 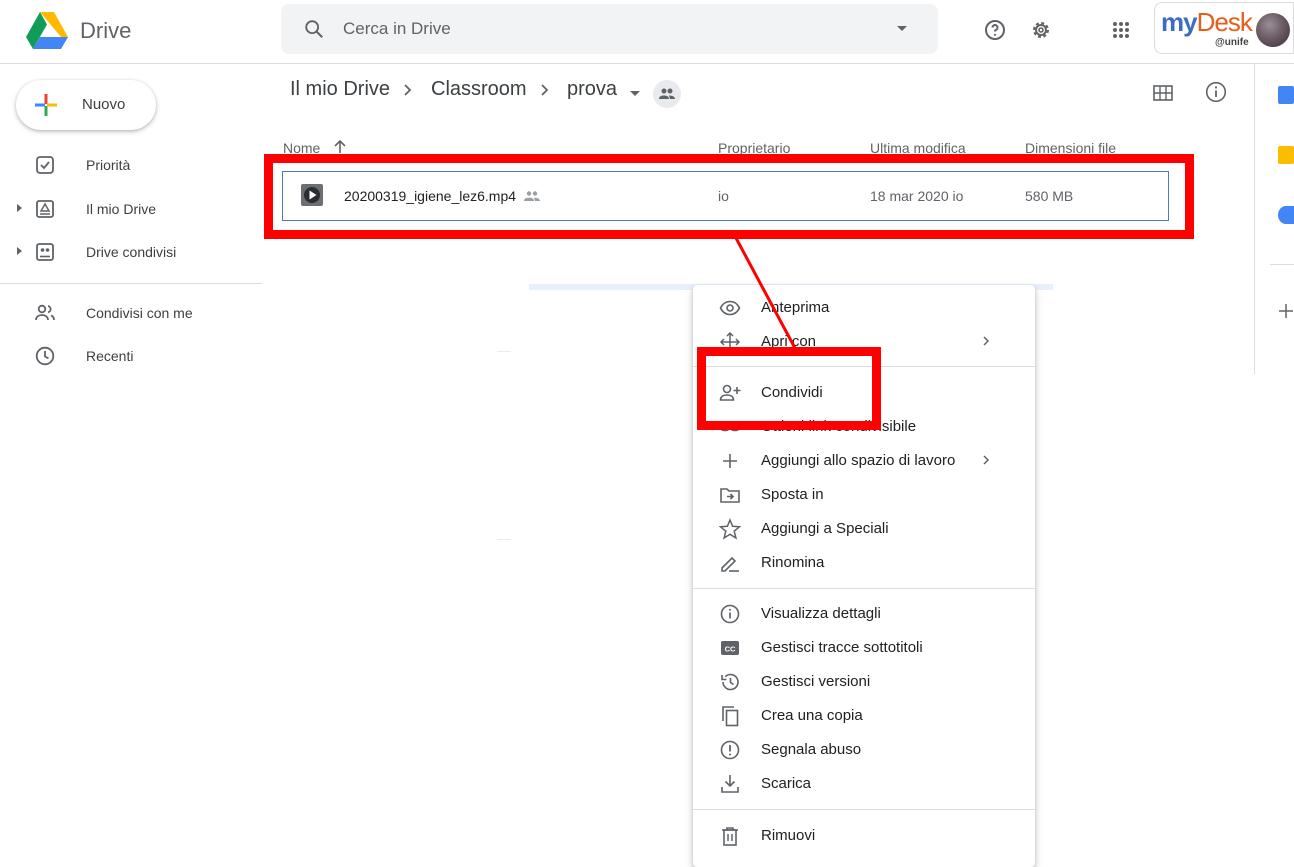 I want to click on menu-item-manage-versions: Gestisci versioni, so click(x=864, y=681).